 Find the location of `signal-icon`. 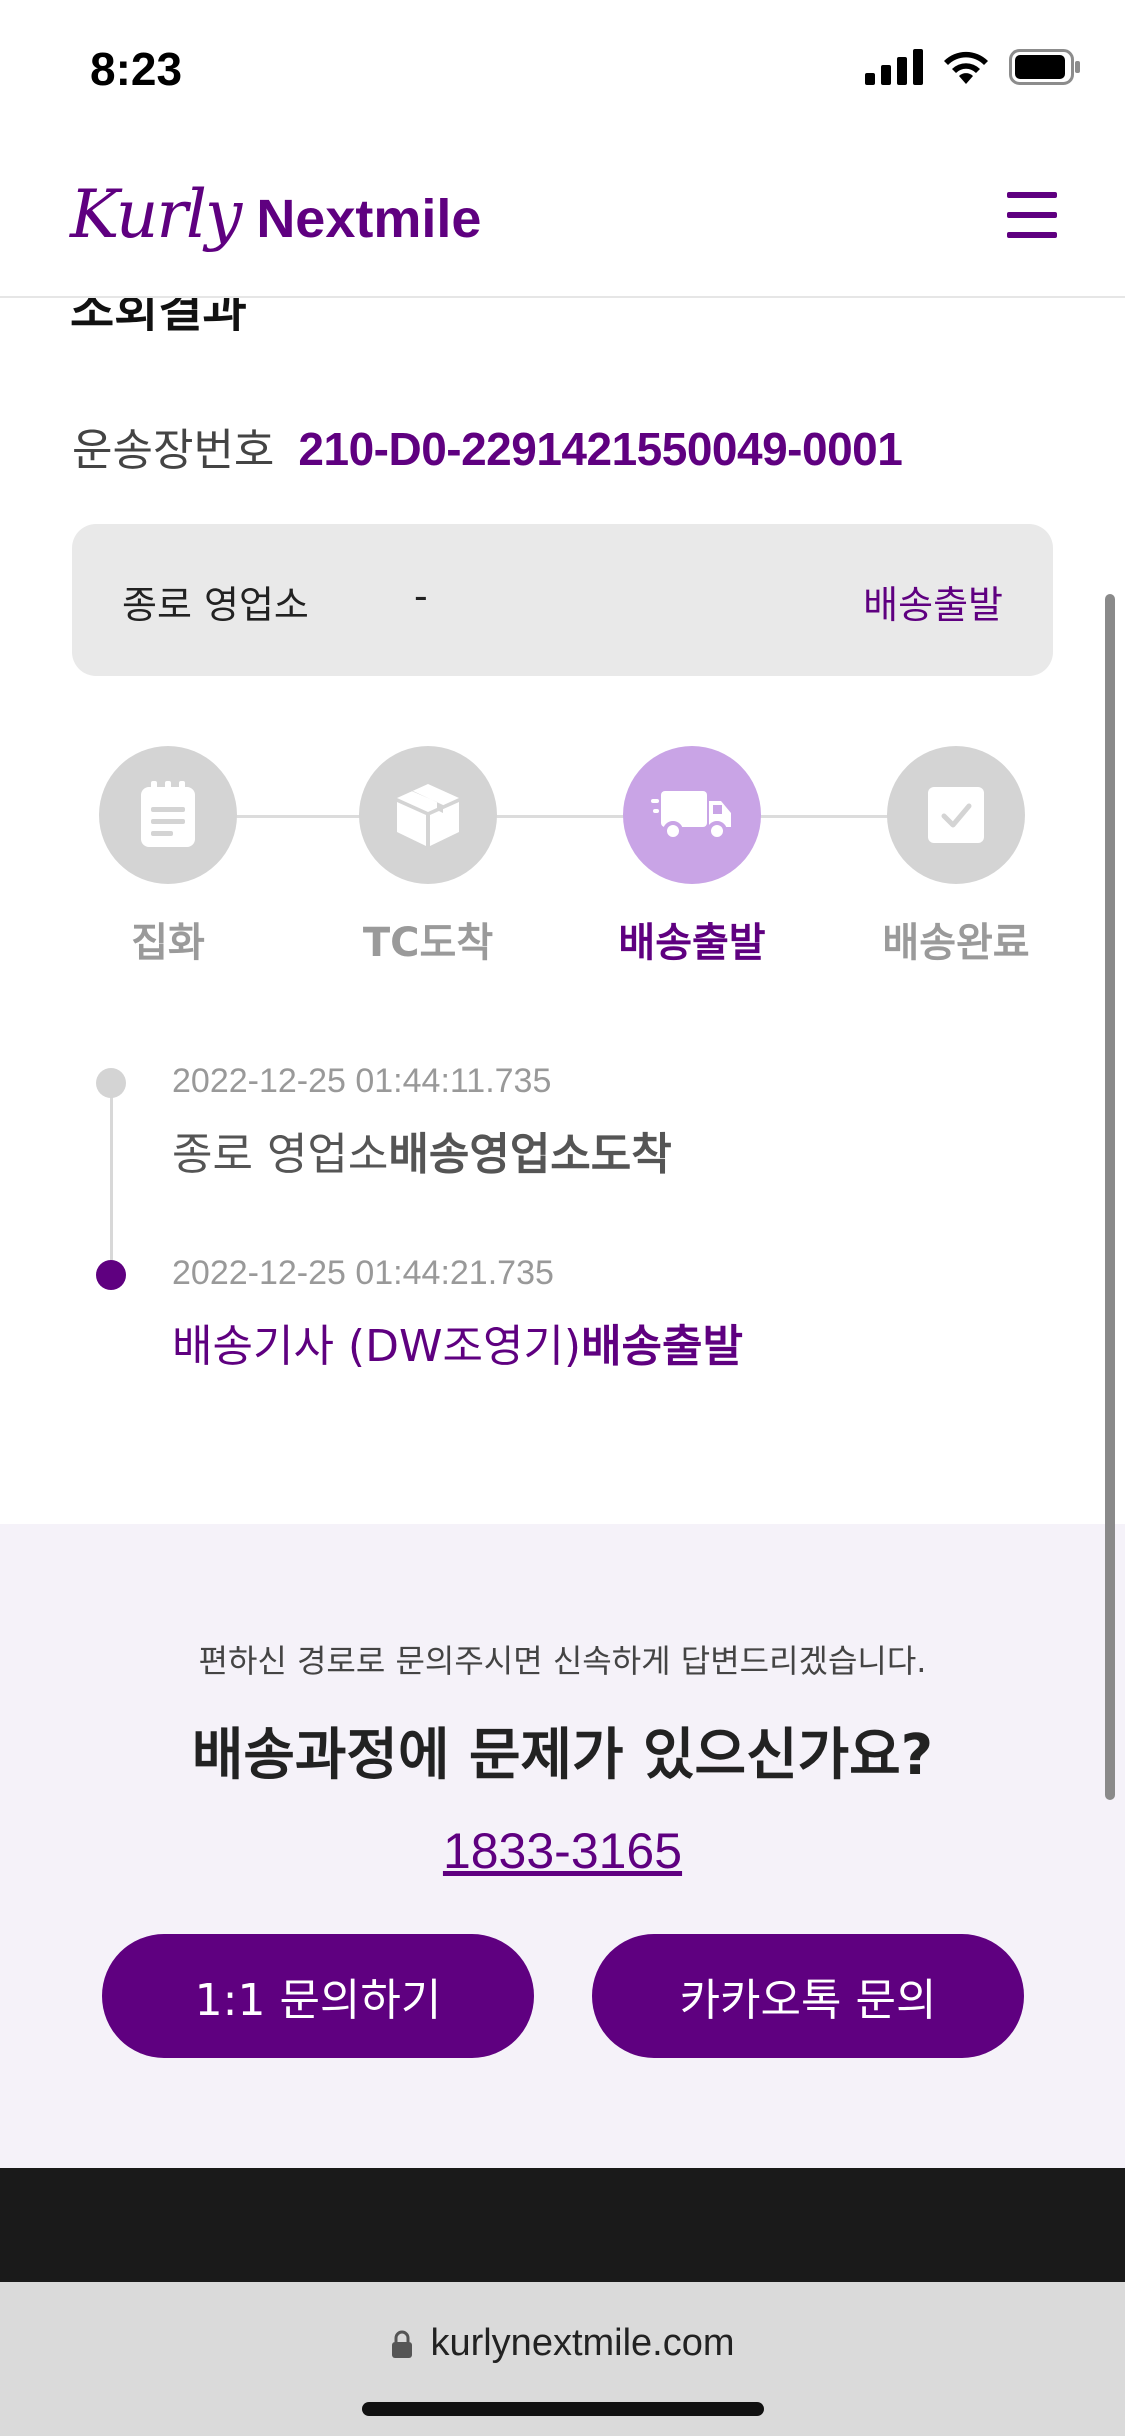

signal-icon is located at coordinates (894, 67).